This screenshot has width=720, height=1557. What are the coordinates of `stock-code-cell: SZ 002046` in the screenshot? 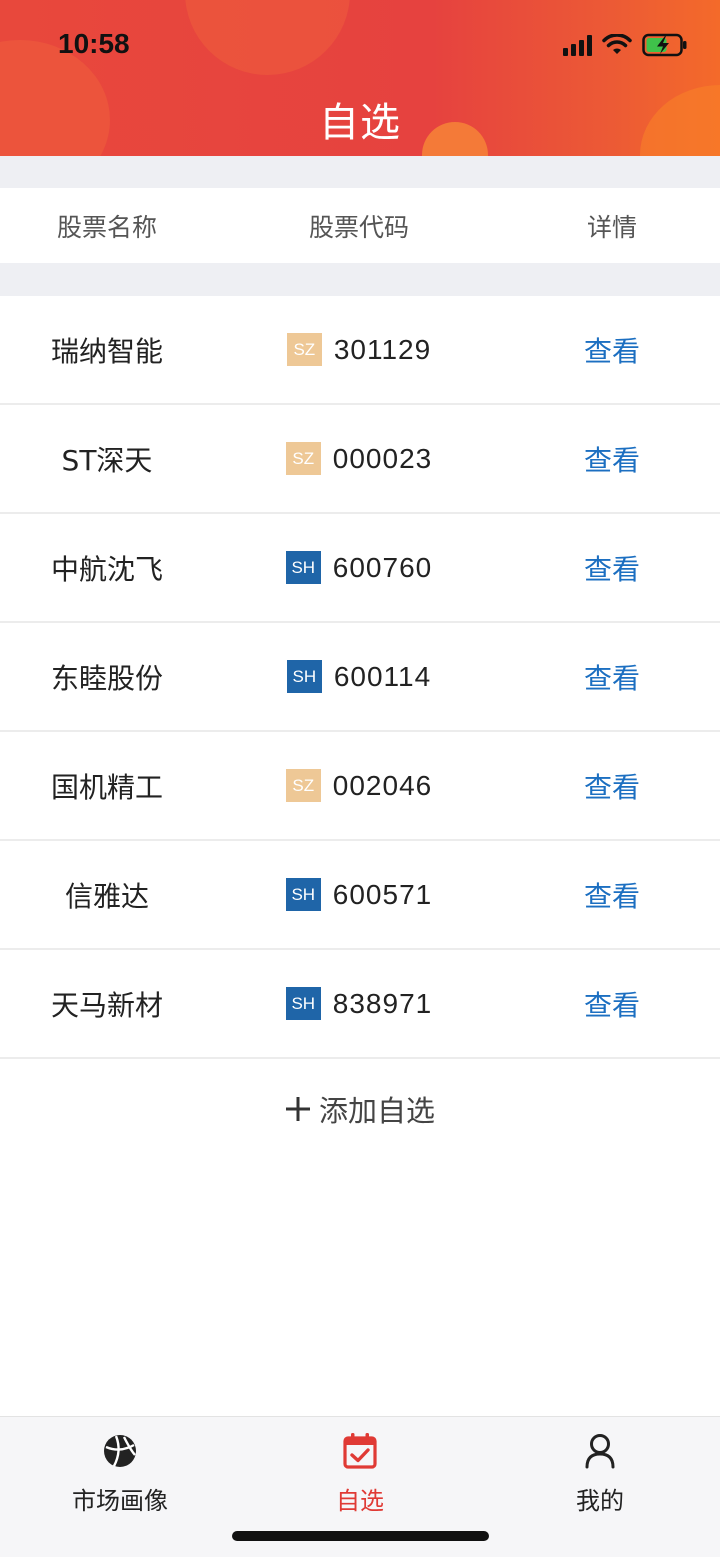 It's located at (359, 785).